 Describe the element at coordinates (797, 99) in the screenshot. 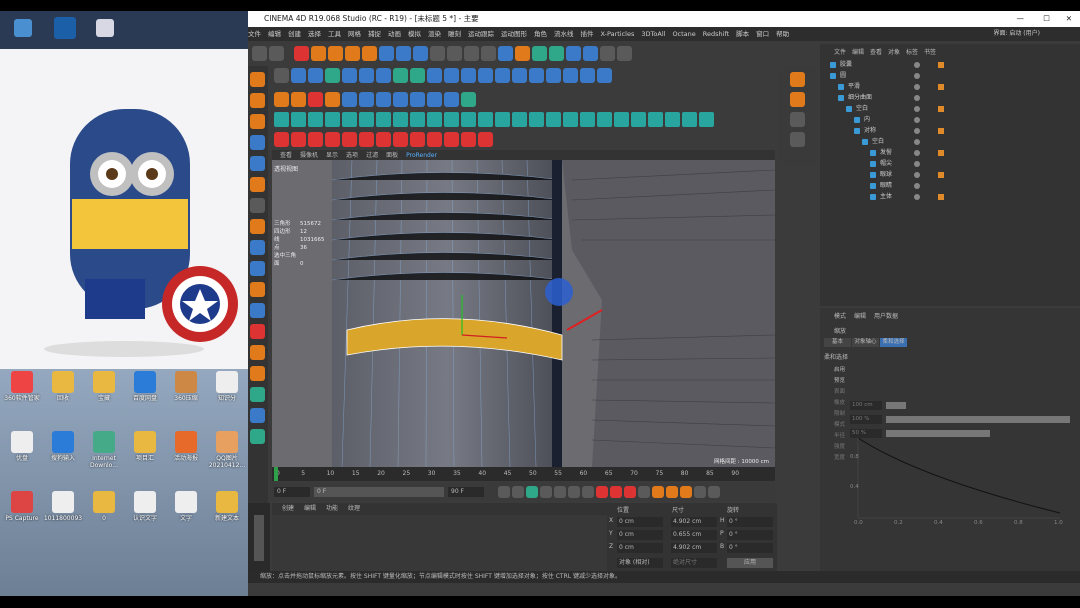

I see `paint-icon` at that location.